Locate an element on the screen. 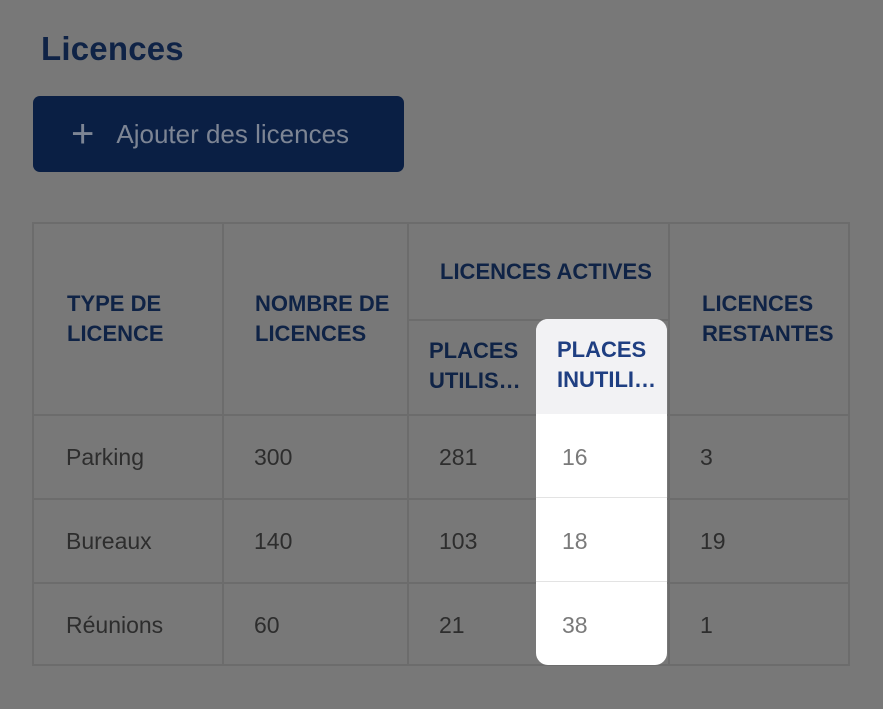  cell-count: 300 is located at coordinates (273, 457).